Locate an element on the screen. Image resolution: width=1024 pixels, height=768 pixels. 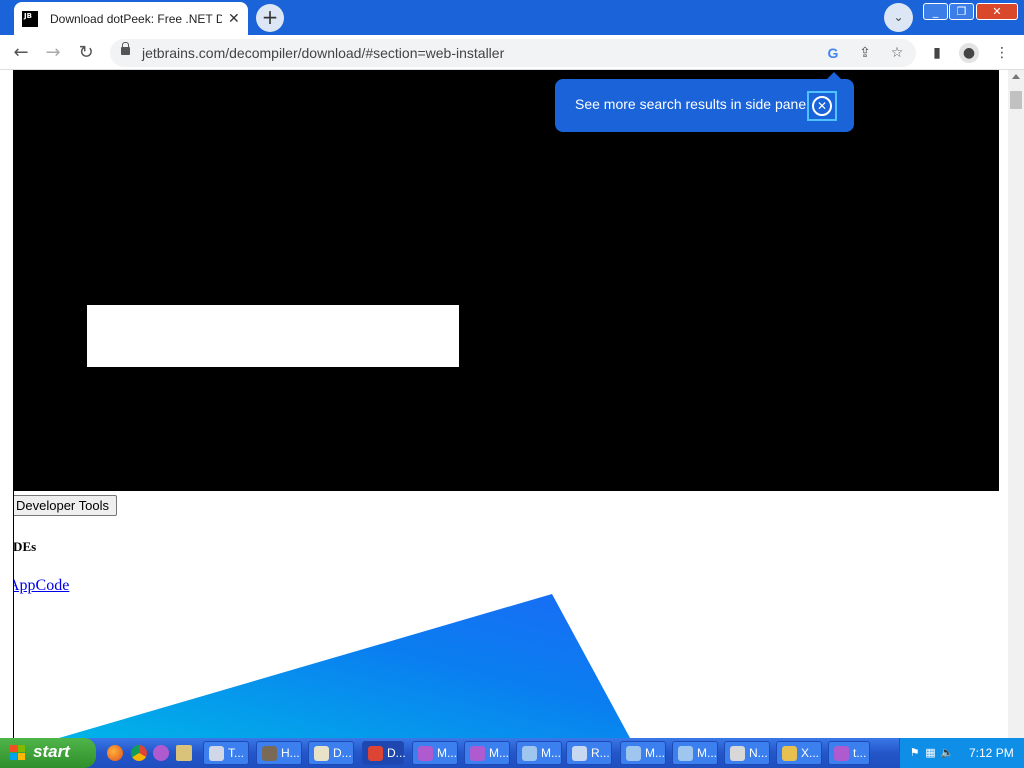
ides-heading: IDEs is located at coordinates (25, 546).